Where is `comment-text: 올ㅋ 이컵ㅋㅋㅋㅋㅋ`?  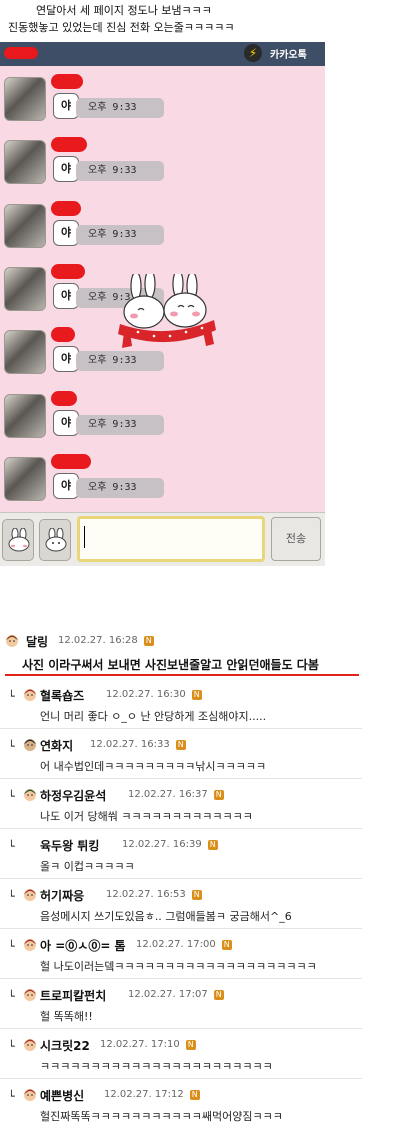 comment-text: 올ㅋ 이컵ㅋㅋㅋㅋㅋ is located at coordinates (87, 866).